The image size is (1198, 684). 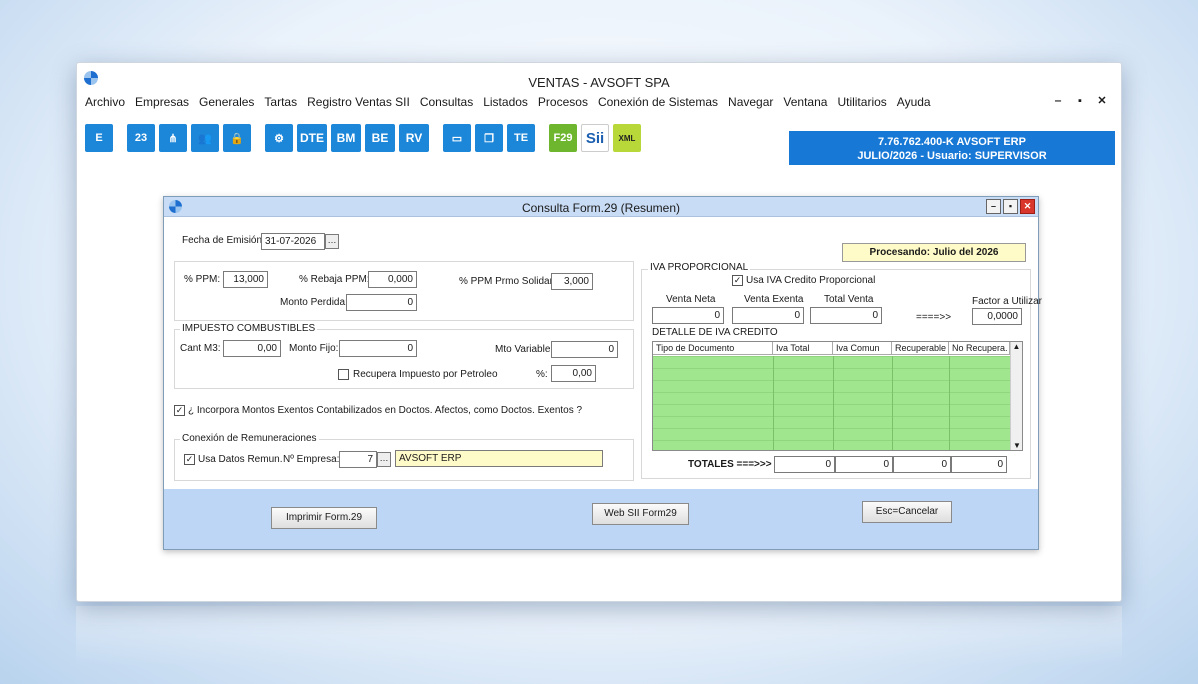 I want to click on users-icon: 👥, so click(x=205, y=138).